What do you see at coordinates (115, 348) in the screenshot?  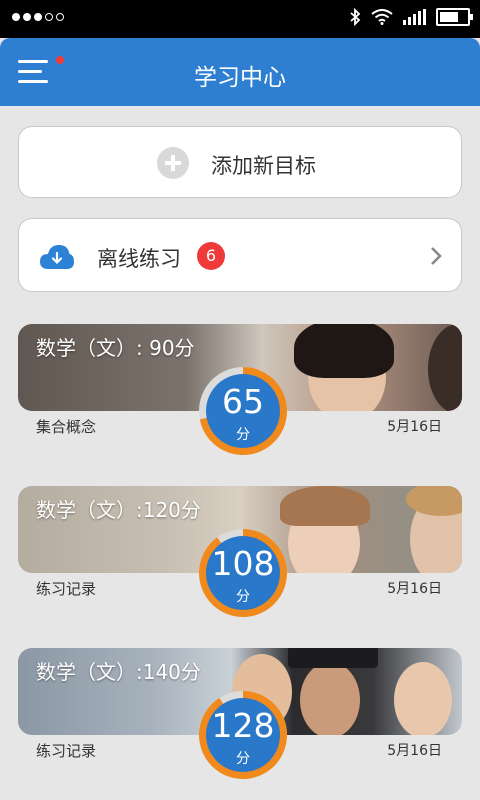 I see `target-title: 数学（文）: 90分` at bounding box center [115, 348].